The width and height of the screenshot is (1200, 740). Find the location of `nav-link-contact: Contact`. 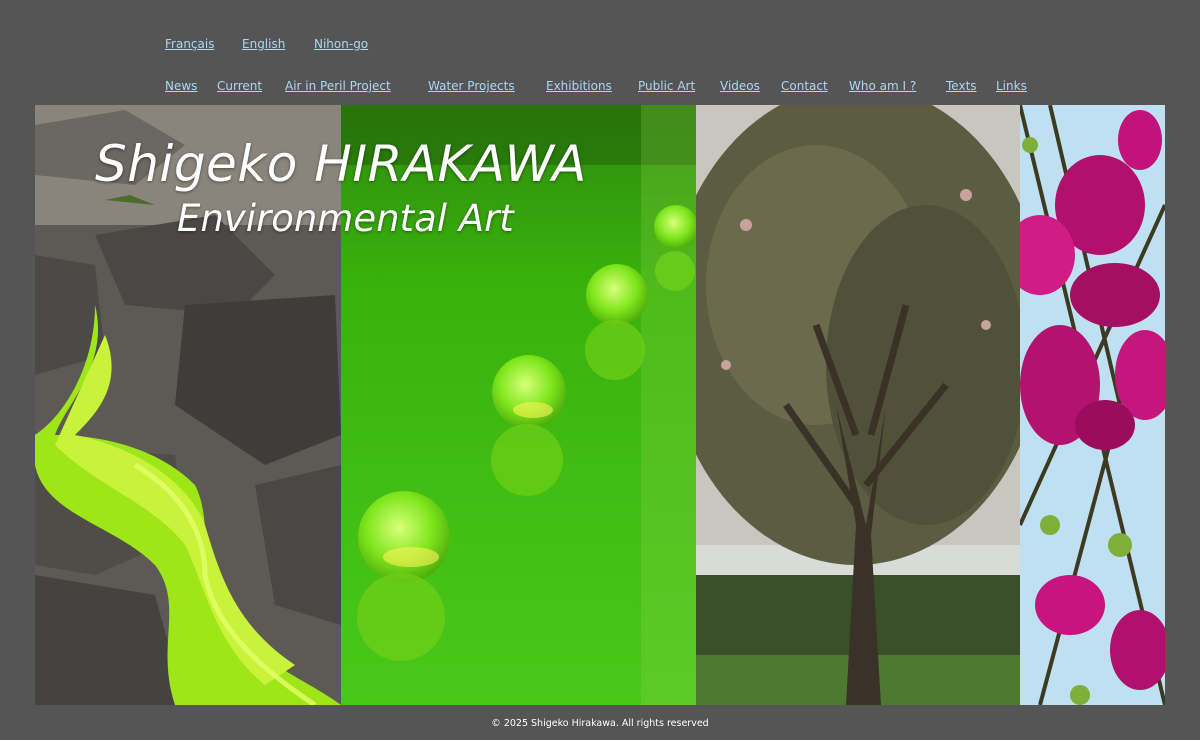

nav-link-contact: Contact is located at coordinates (804, 86).